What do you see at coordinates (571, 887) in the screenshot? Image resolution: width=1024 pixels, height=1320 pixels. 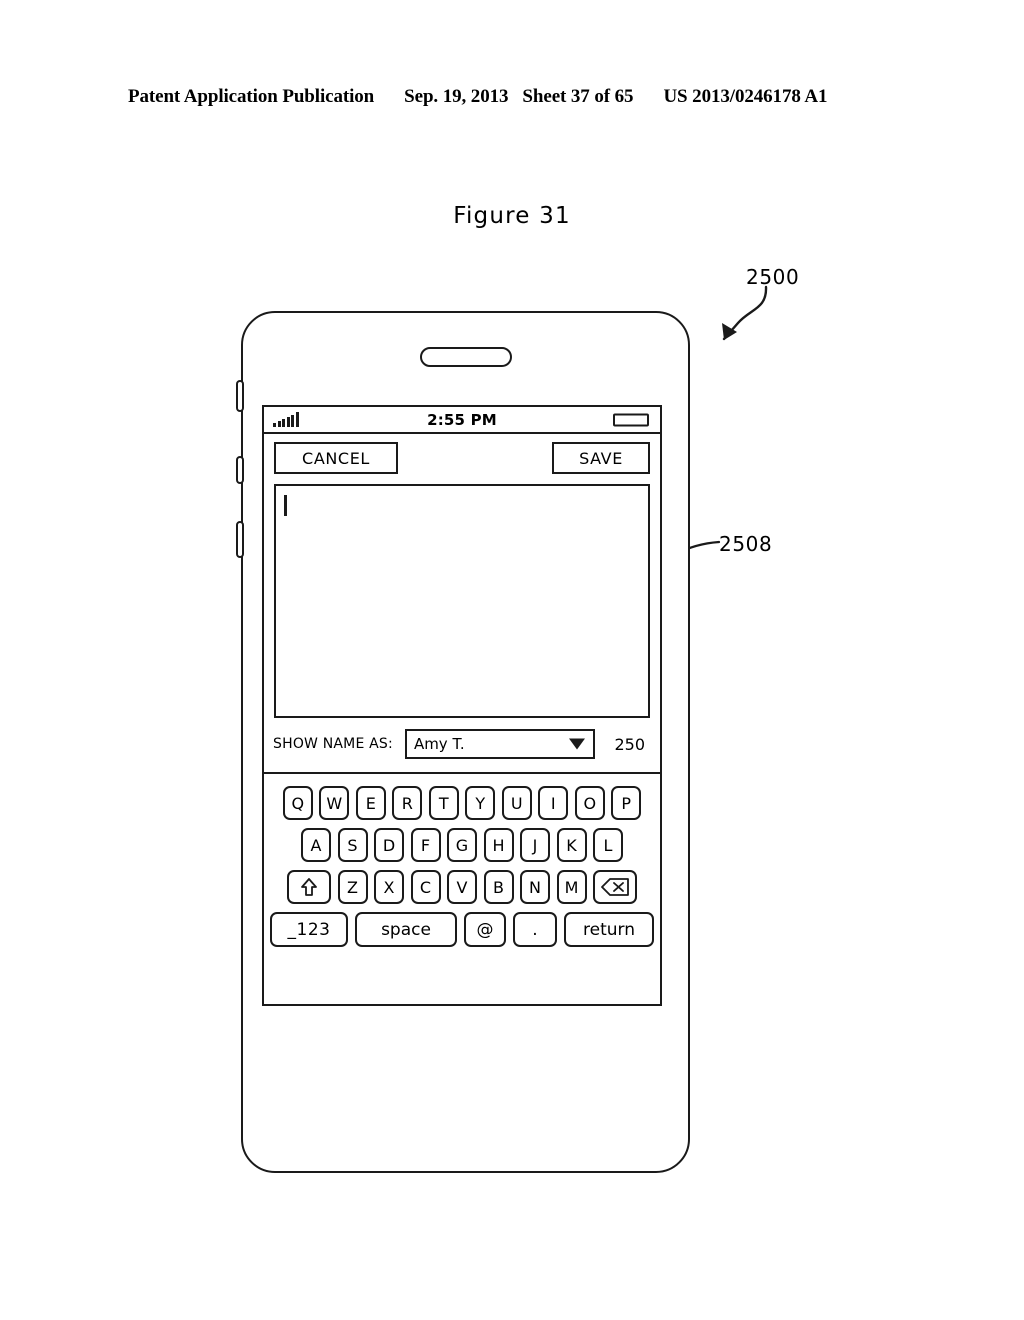 I see `key-m: M` at bounding box center [571, 887].